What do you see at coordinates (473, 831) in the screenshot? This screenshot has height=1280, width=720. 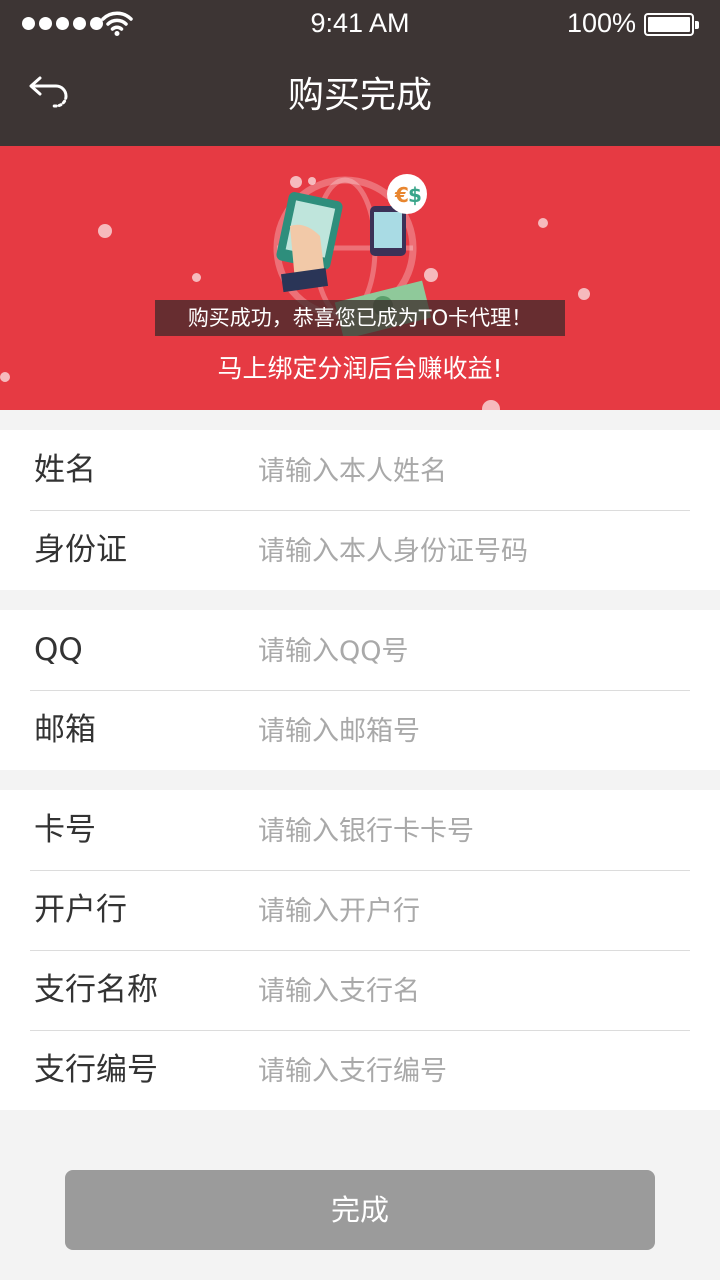 I see `card-number-input` at bounding box center [473, 831].